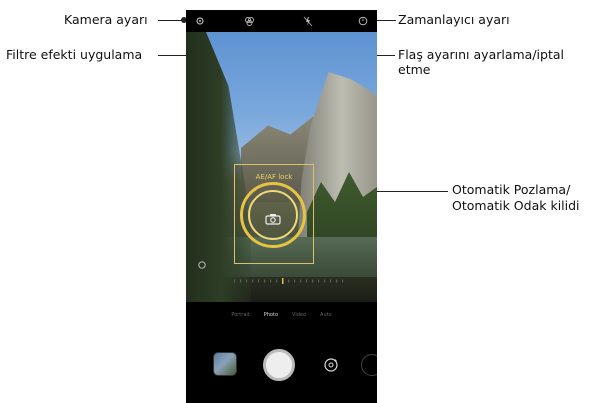 This screenshot has width=590, height=403. What do you see at coordinates (308, 21) in the screenshot?
I see `flash-off-icon` at bounding box center [308, 21].